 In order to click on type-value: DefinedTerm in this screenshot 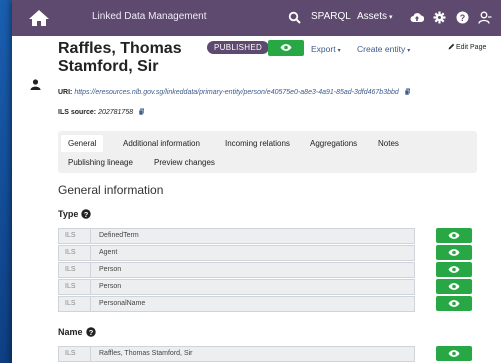, I will do `click(252, 236)`.